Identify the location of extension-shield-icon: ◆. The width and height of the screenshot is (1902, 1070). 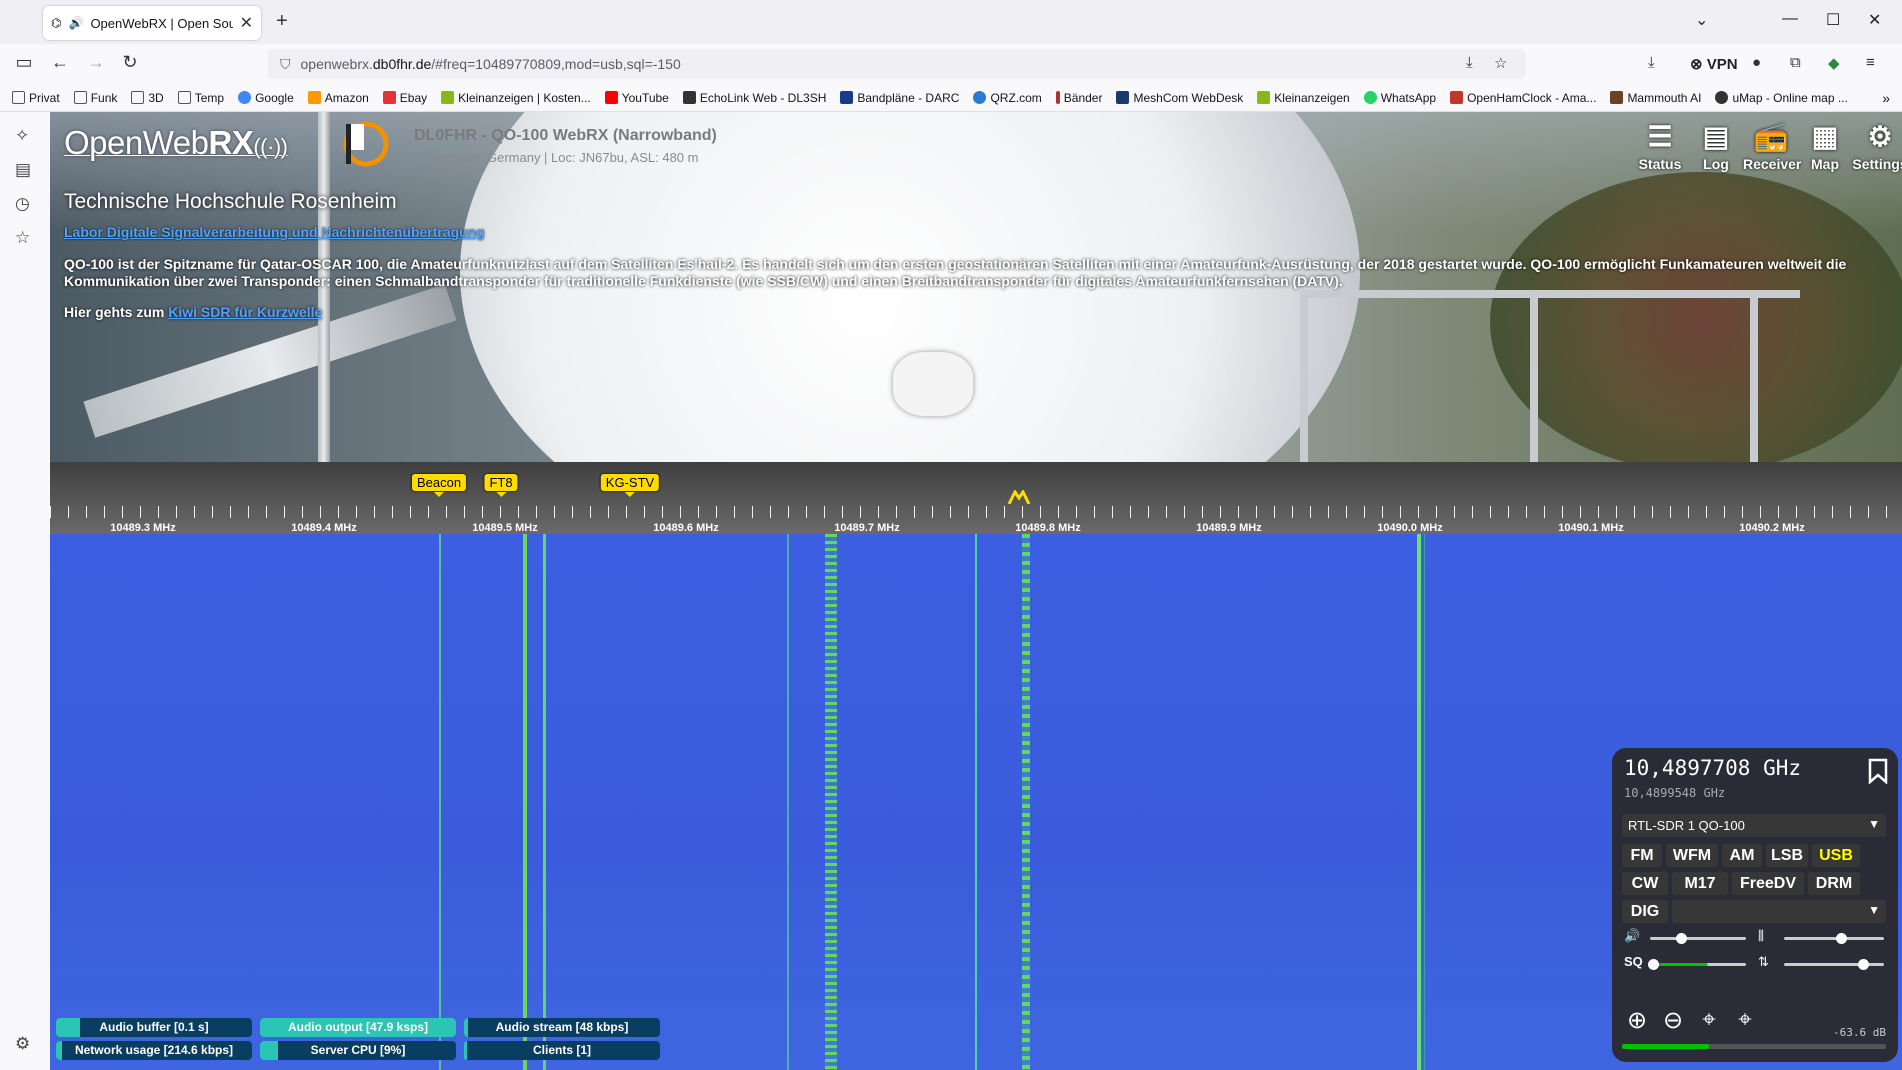
(1834, 63).